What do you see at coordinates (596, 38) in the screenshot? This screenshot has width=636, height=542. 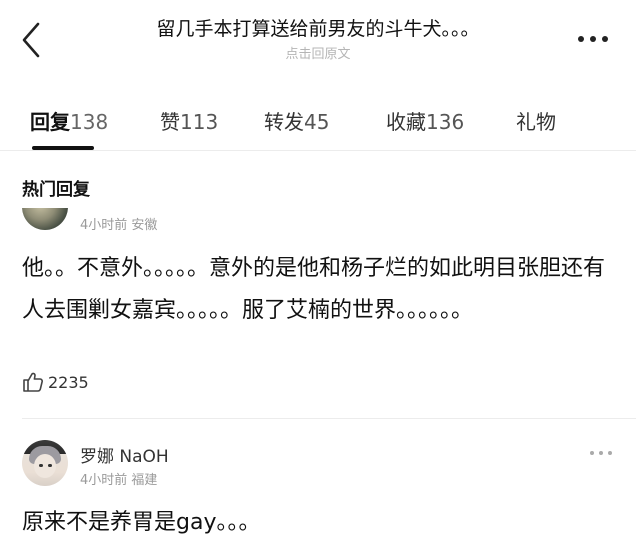 I see `more-options-icon` at bounding box center [596, 38].